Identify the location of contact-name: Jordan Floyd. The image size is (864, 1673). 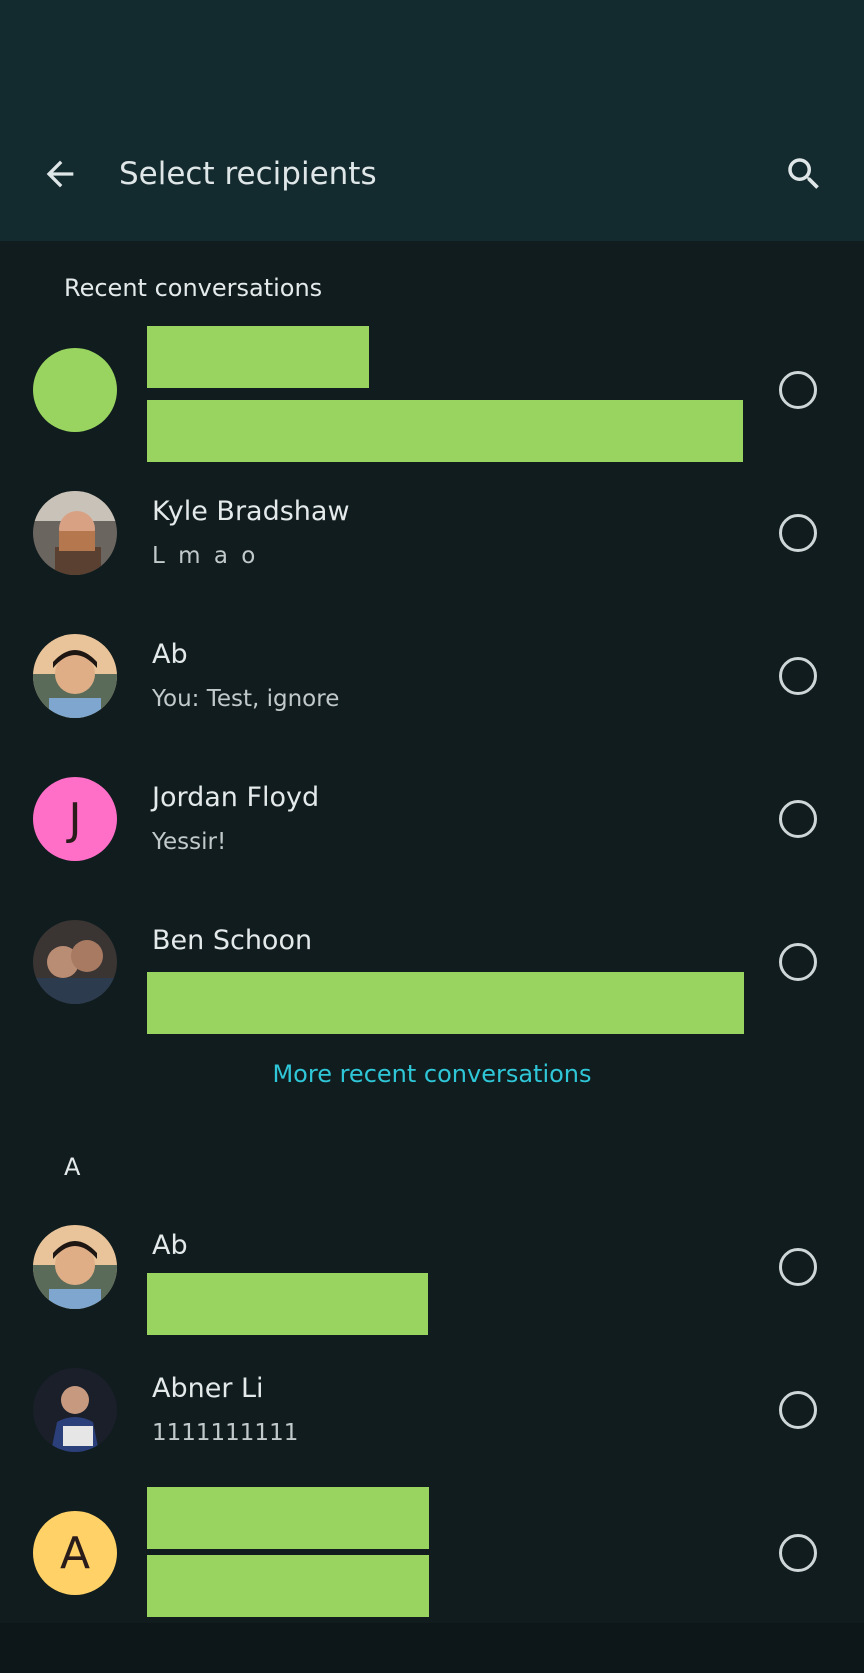
(236, 797).